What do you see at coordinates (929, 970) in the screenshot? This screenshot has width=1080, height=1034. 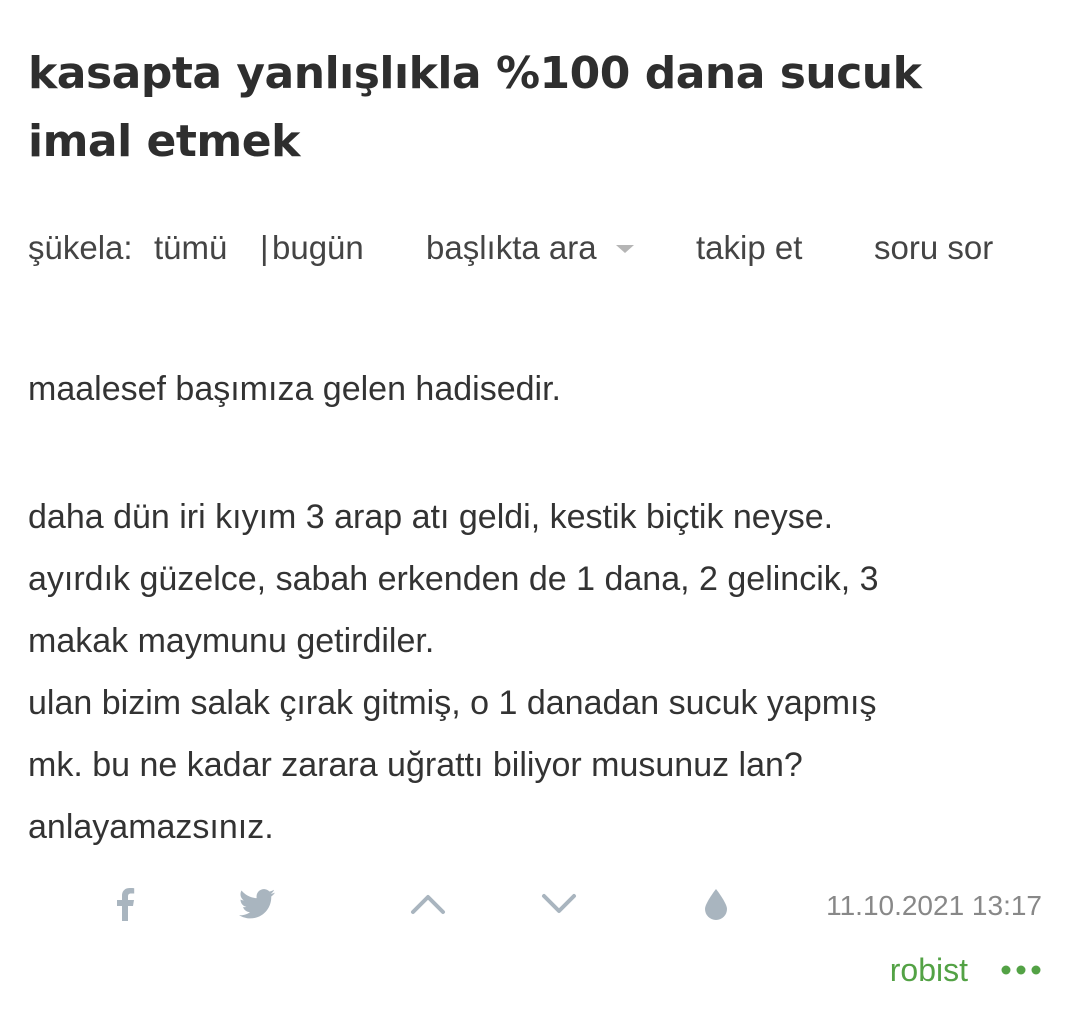 I see `entry-author: robist` at bounding box center [929, 970].